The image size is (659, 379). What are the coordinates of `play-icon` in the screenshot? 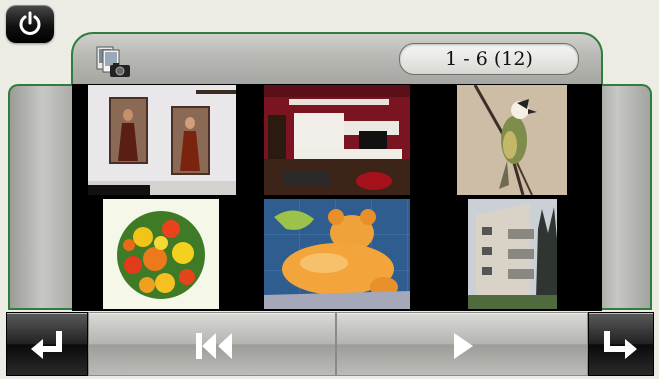 It's located at (463, 346).